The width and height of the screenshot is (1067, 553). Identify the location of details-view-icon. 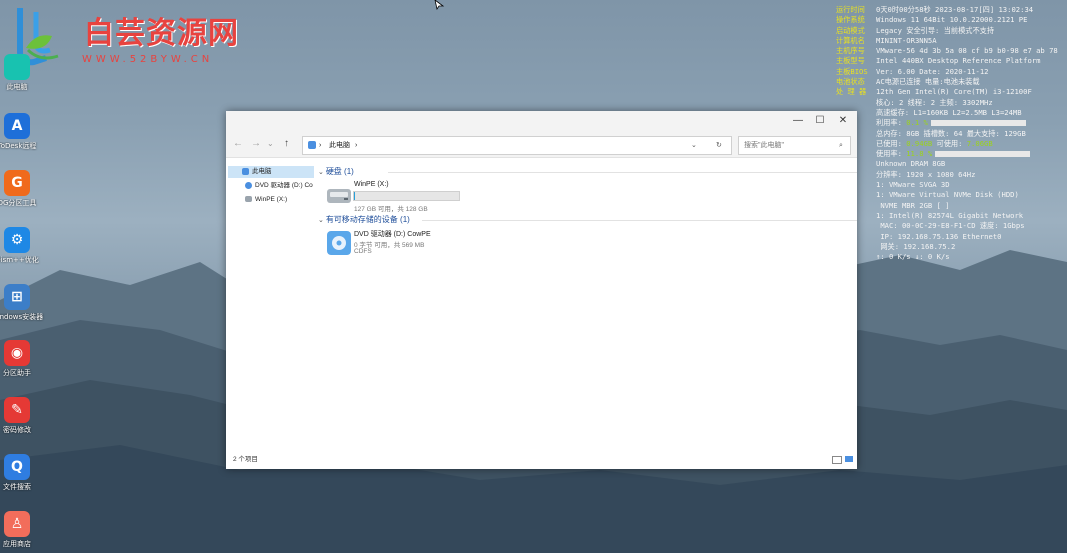
(837, 460).